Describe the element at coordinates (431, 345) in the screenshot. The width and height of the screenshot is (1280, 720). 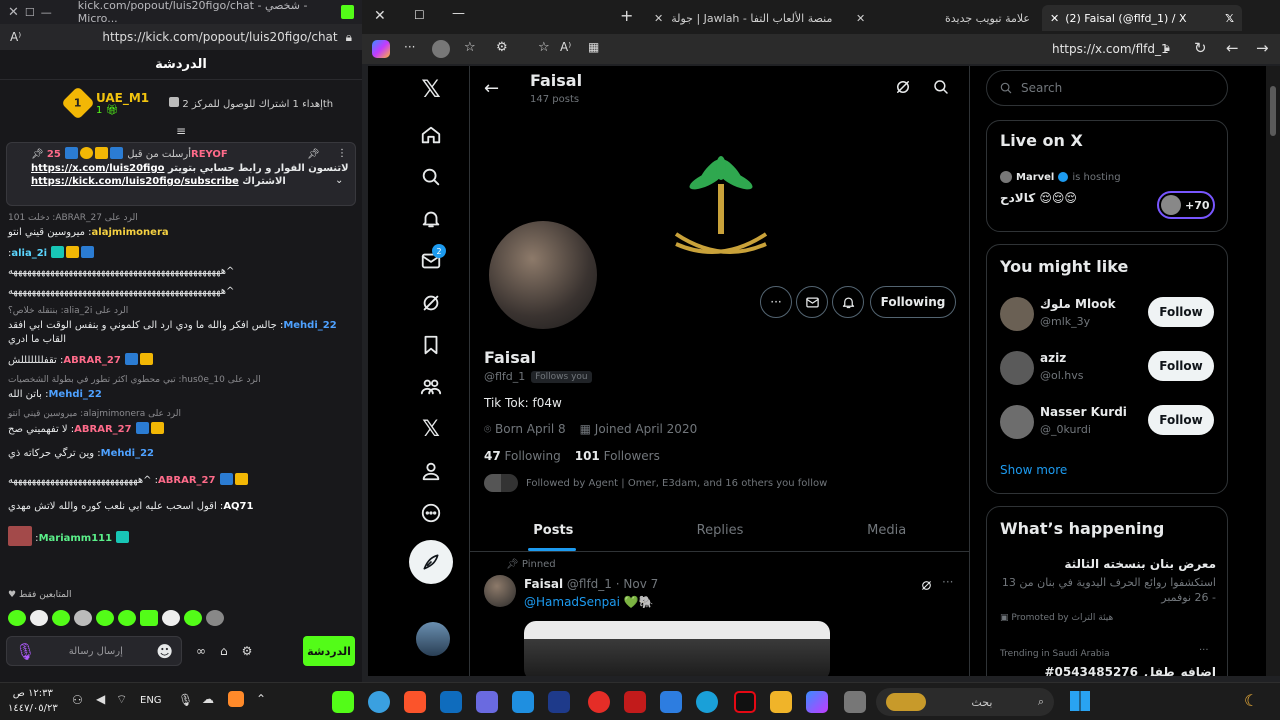
I see `bookmarks-icon` at that location.